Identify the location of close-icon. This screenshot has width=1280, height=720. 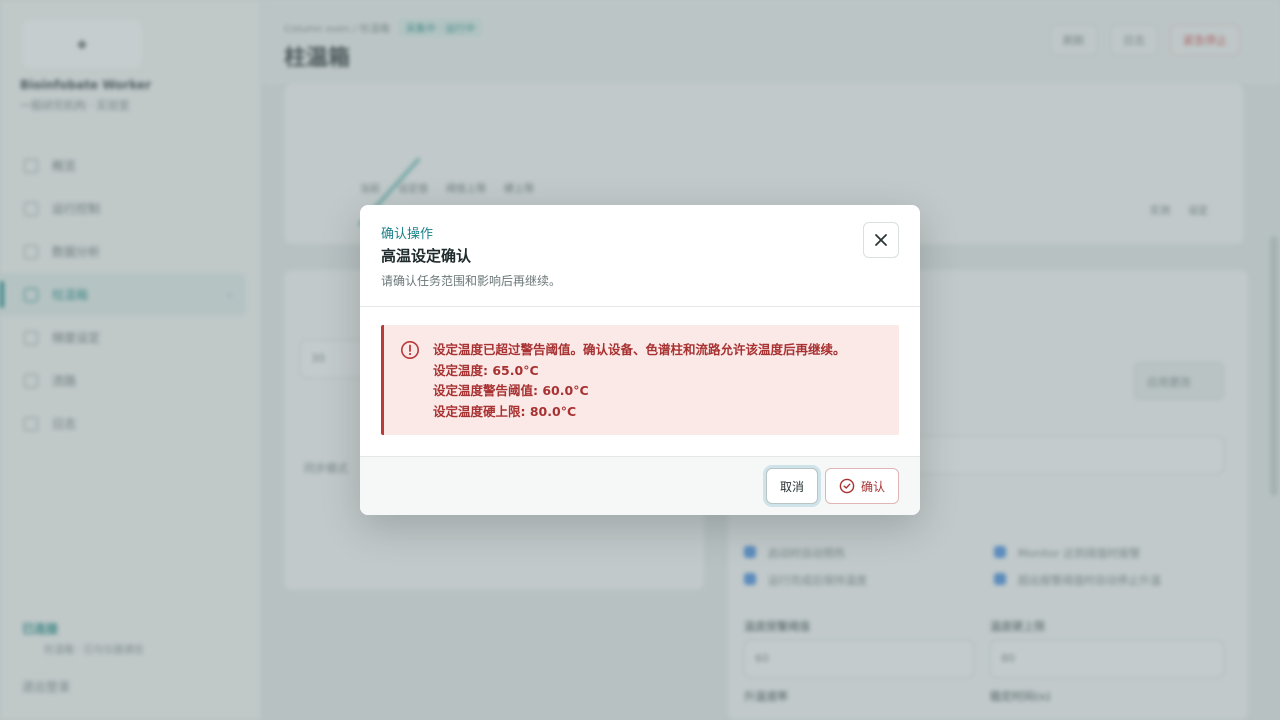
(881, 240).